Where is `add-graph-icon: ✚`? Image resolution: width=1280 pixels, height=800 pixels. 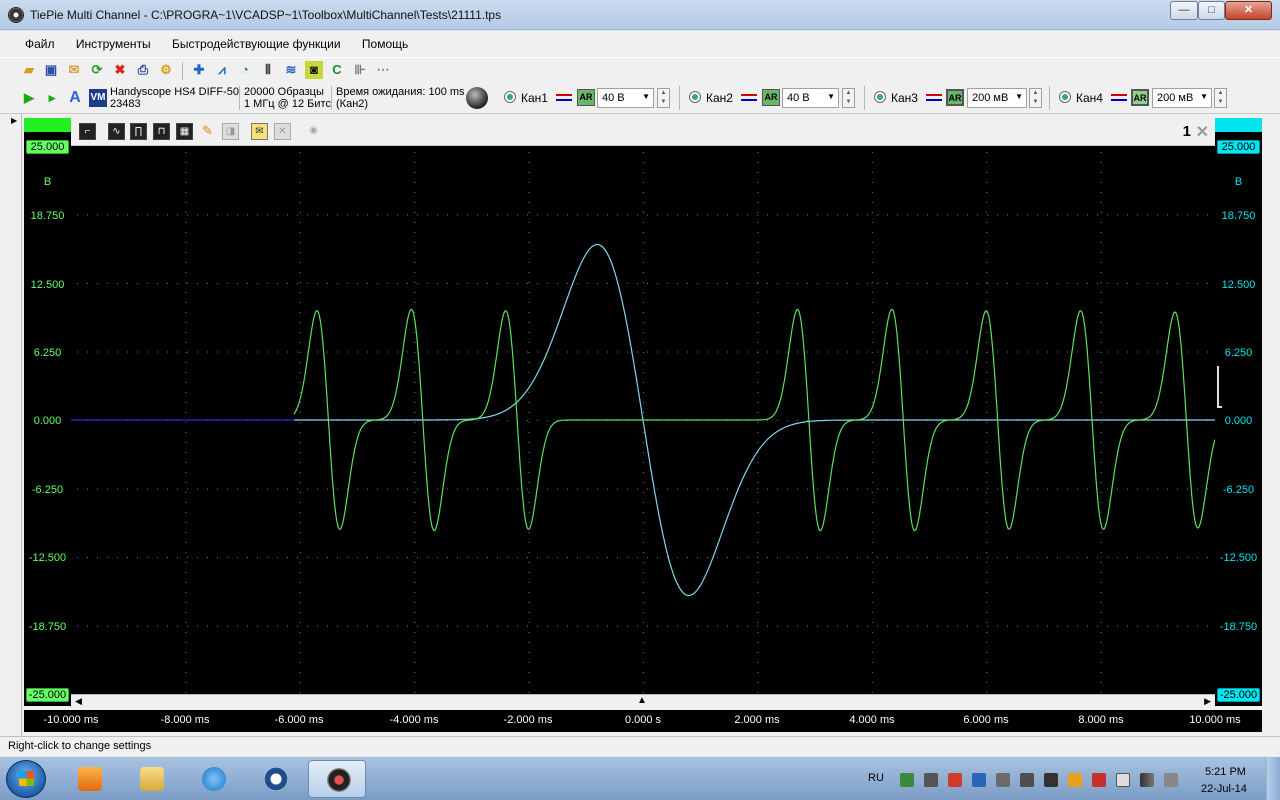
add-graph-icon: ✚ is located at coordinates (199, 70).